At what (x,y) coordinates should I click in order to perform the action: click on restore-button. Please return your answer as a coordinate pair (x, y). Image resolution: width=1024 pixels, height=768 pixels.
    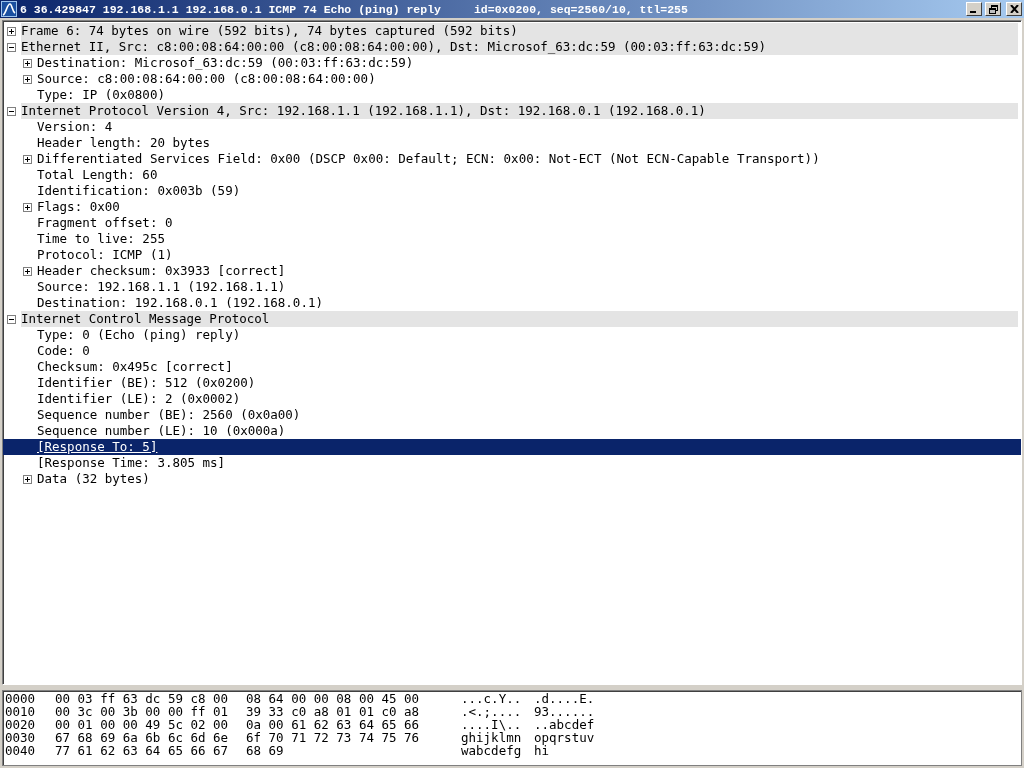
    Looking at the image, I should click on (993, 9).